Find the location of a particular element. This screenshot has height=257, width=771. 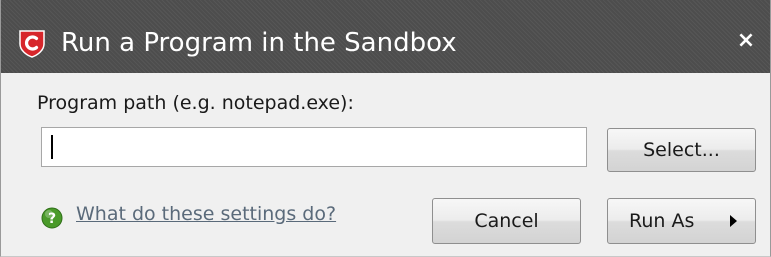

close-icon: × is located at coordinates (746, 40).